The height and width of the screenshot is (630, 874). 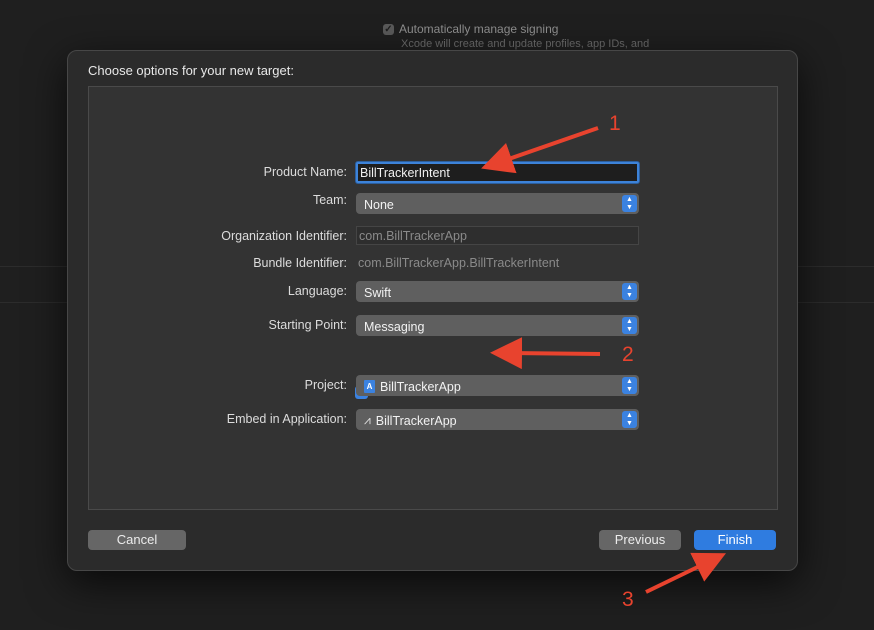 What do you see at coordinates (628, 354) in the screenshot?
I see `annotation-label-2: 2` at bounding box center [628, 354].